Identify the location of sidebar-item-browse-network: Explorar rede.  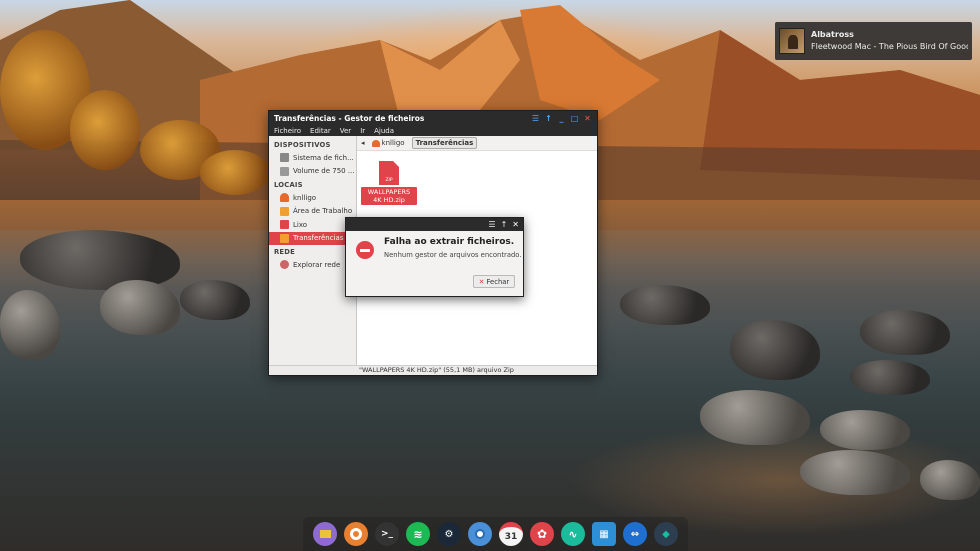
(312, 265).